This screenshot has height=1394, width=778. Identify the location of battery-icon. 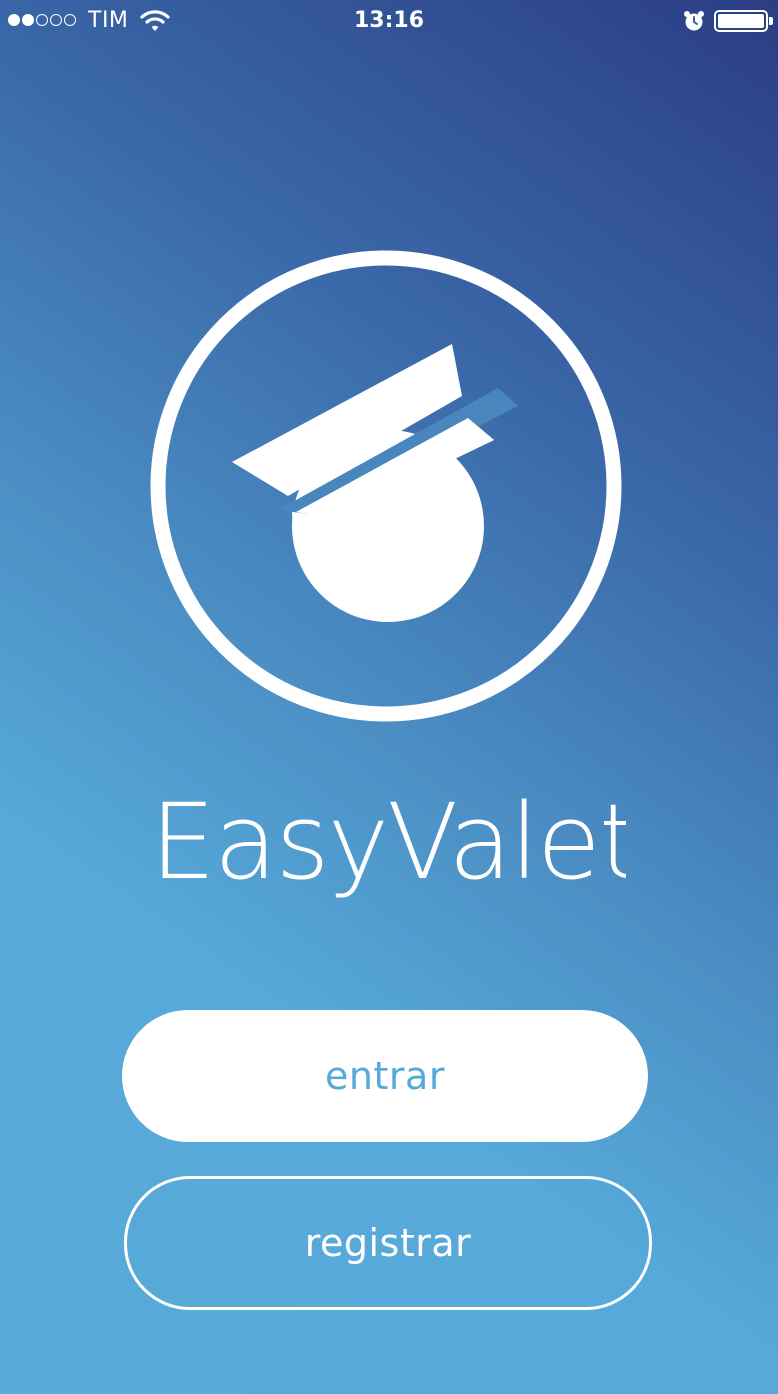
(741, 21).